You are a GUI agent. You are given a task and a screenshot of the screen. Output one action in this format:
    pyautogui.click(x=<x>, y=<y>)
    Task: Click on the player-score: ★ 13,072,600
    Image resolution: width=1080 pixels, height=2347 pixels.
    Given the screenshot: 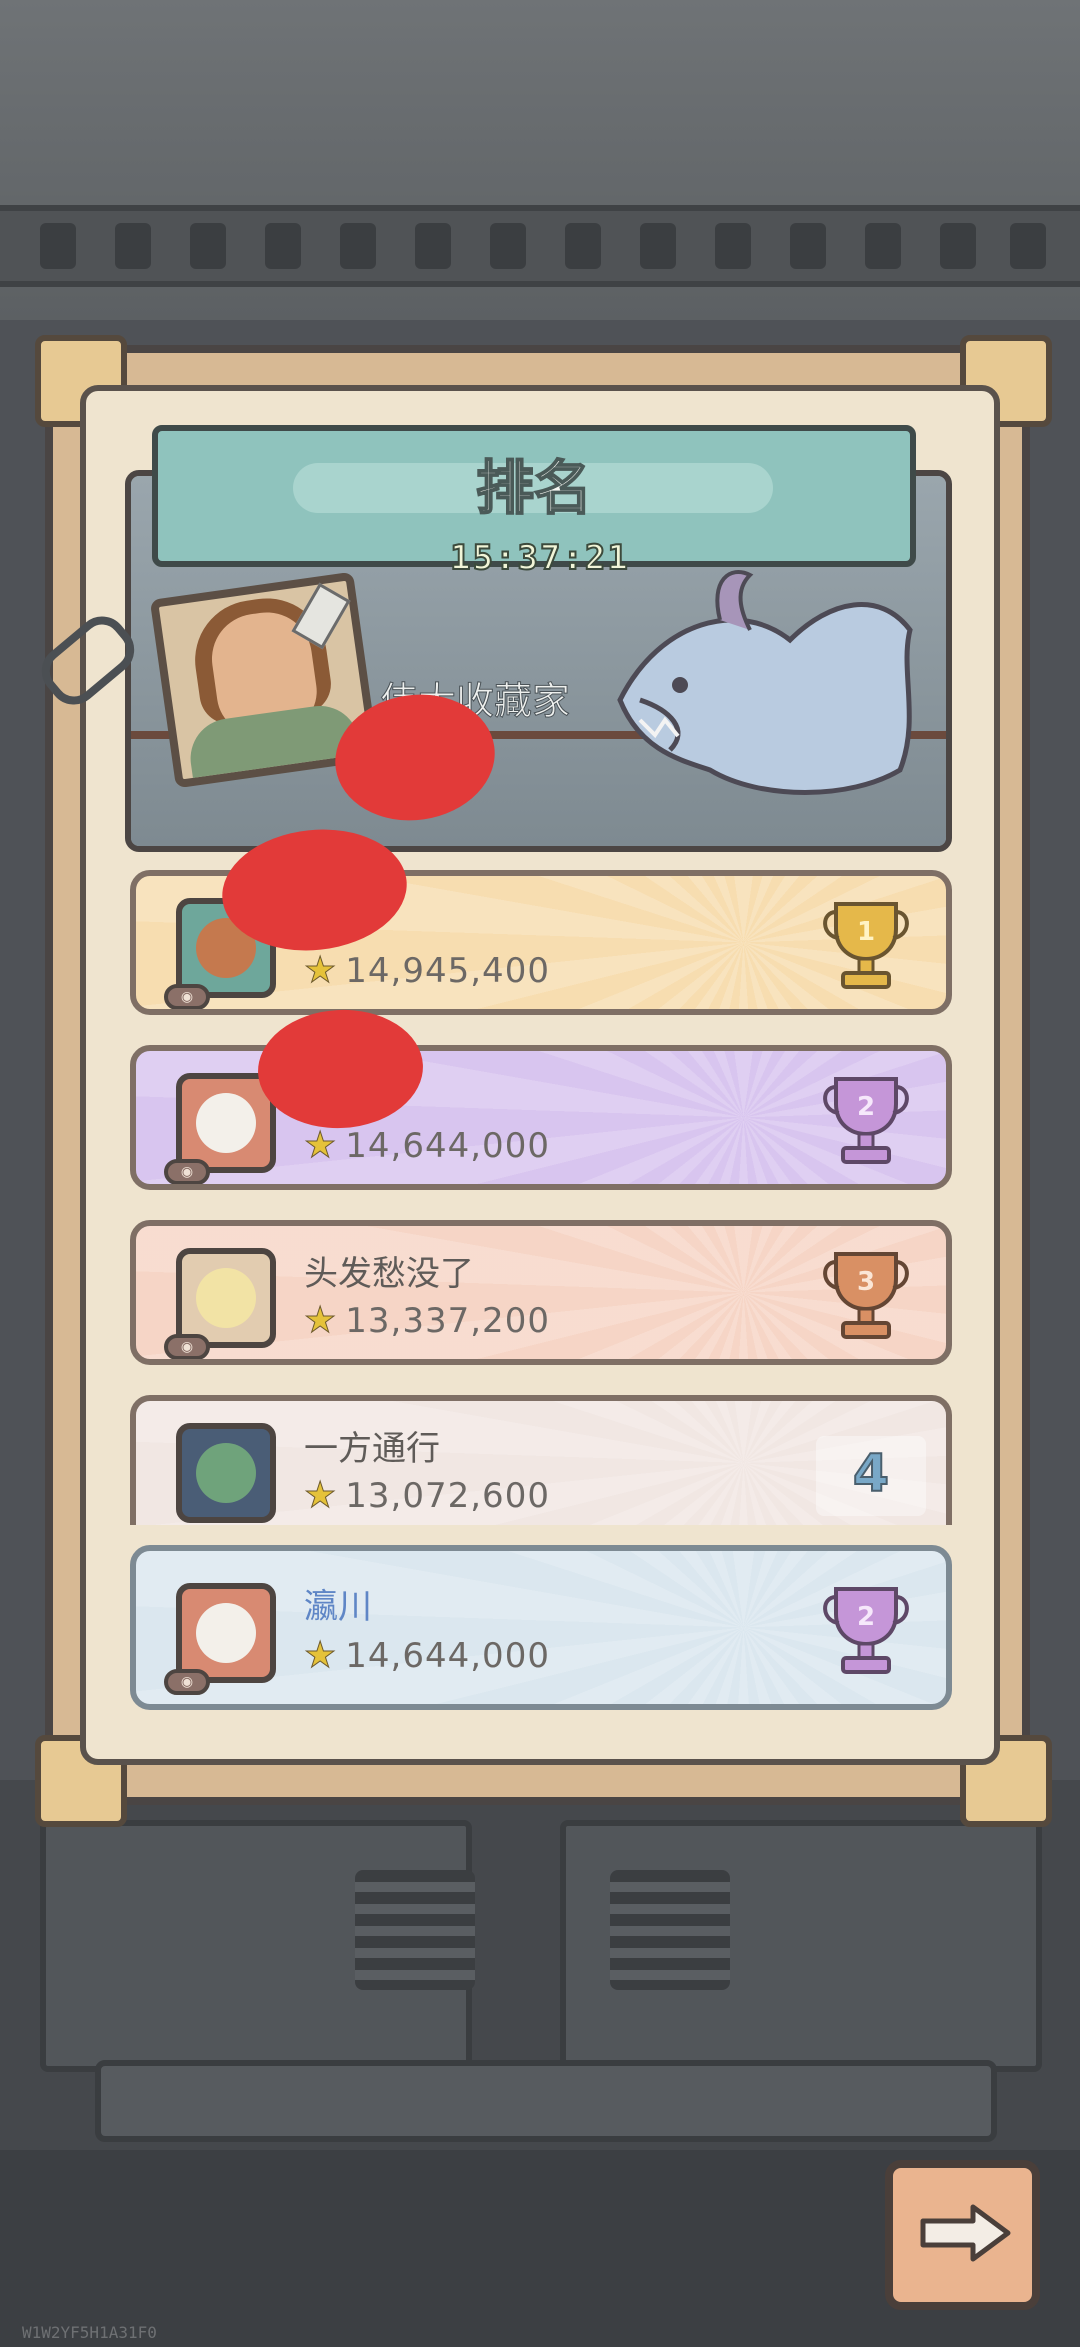 What is the action you would take?
    pyautogui.click(x=426, y=1496)
    